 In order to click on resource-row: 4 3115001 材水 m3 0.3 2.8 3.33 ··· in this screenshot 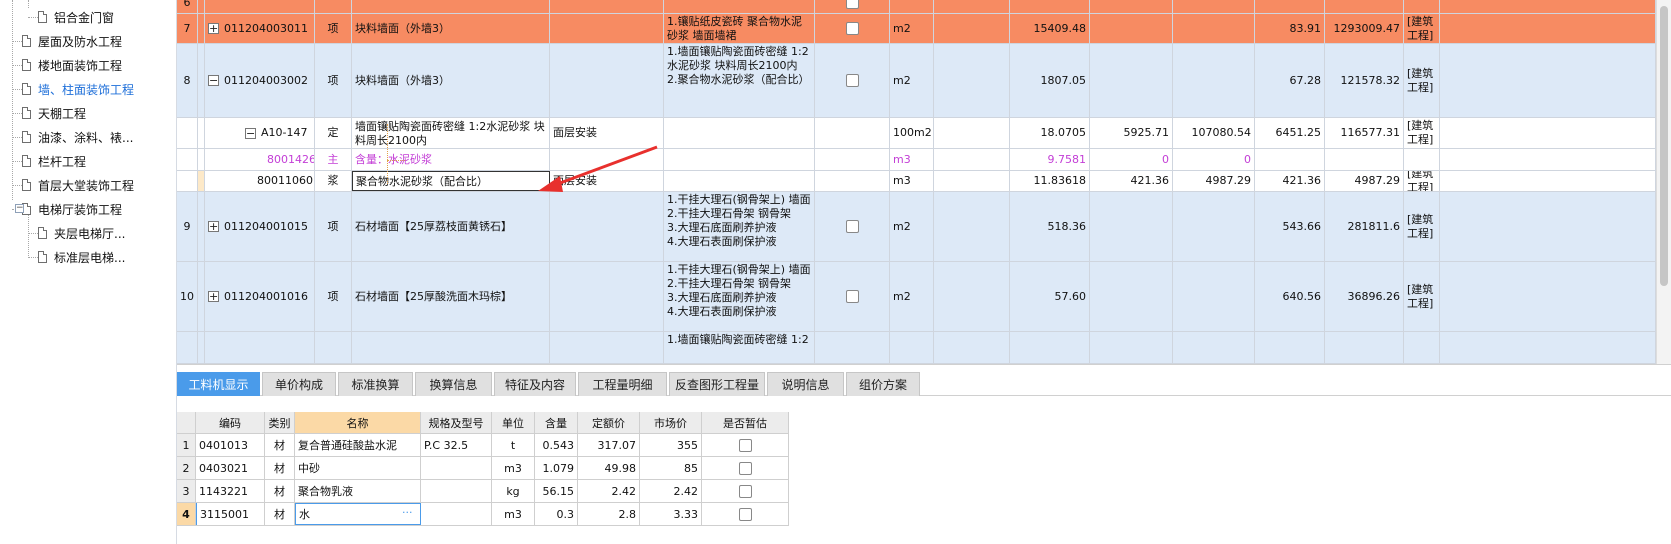, I will do `click(483, 514)`.